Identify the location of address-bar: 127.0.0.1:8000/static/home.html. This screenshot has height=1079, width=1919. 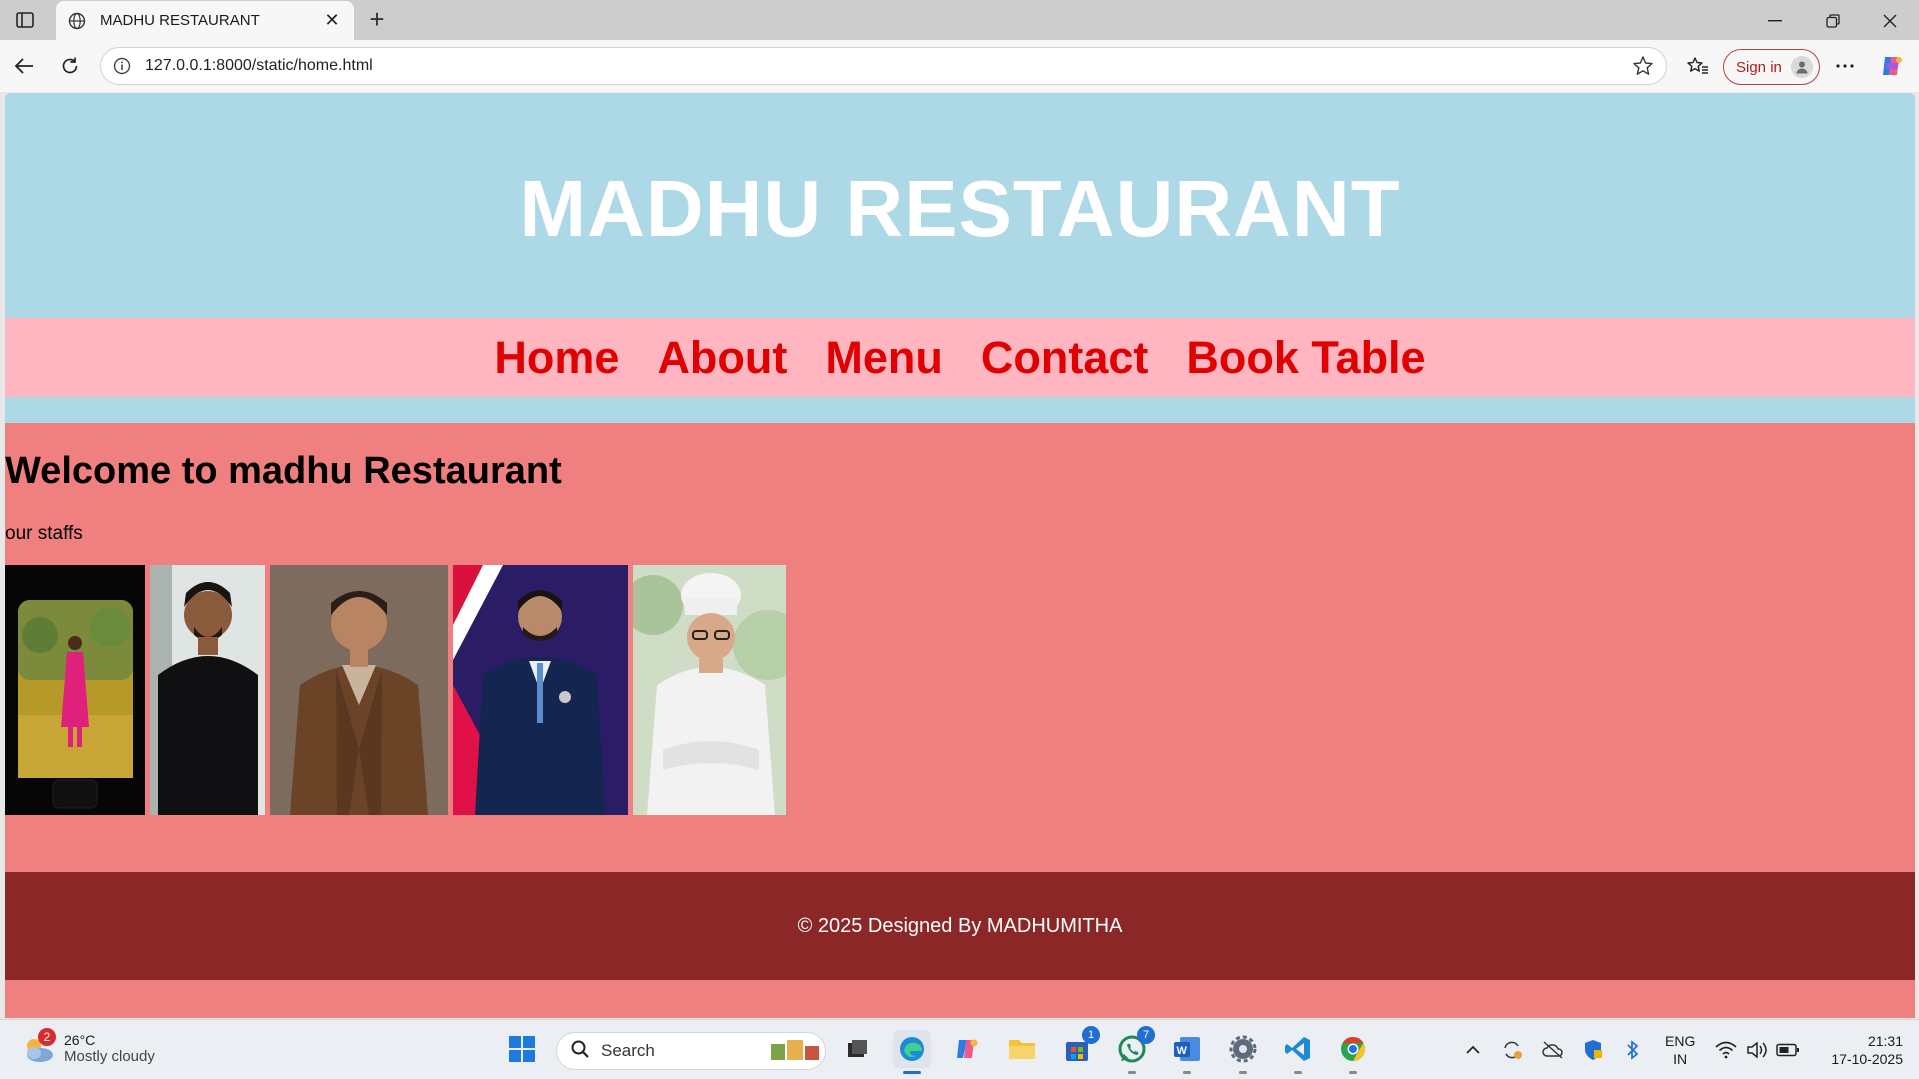
(883, 66).